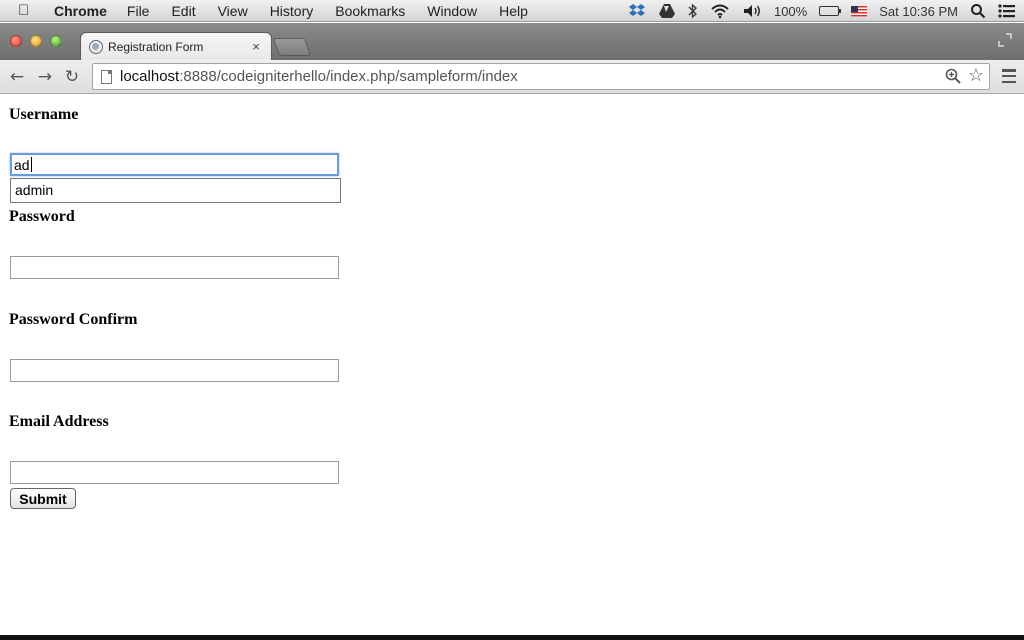 This screenshot has width=1024, height=640. What do you see at coordinates (1009, 76) in the screenshot?
I see `chrome-menu-icon` at bounding box center [1009, 76].